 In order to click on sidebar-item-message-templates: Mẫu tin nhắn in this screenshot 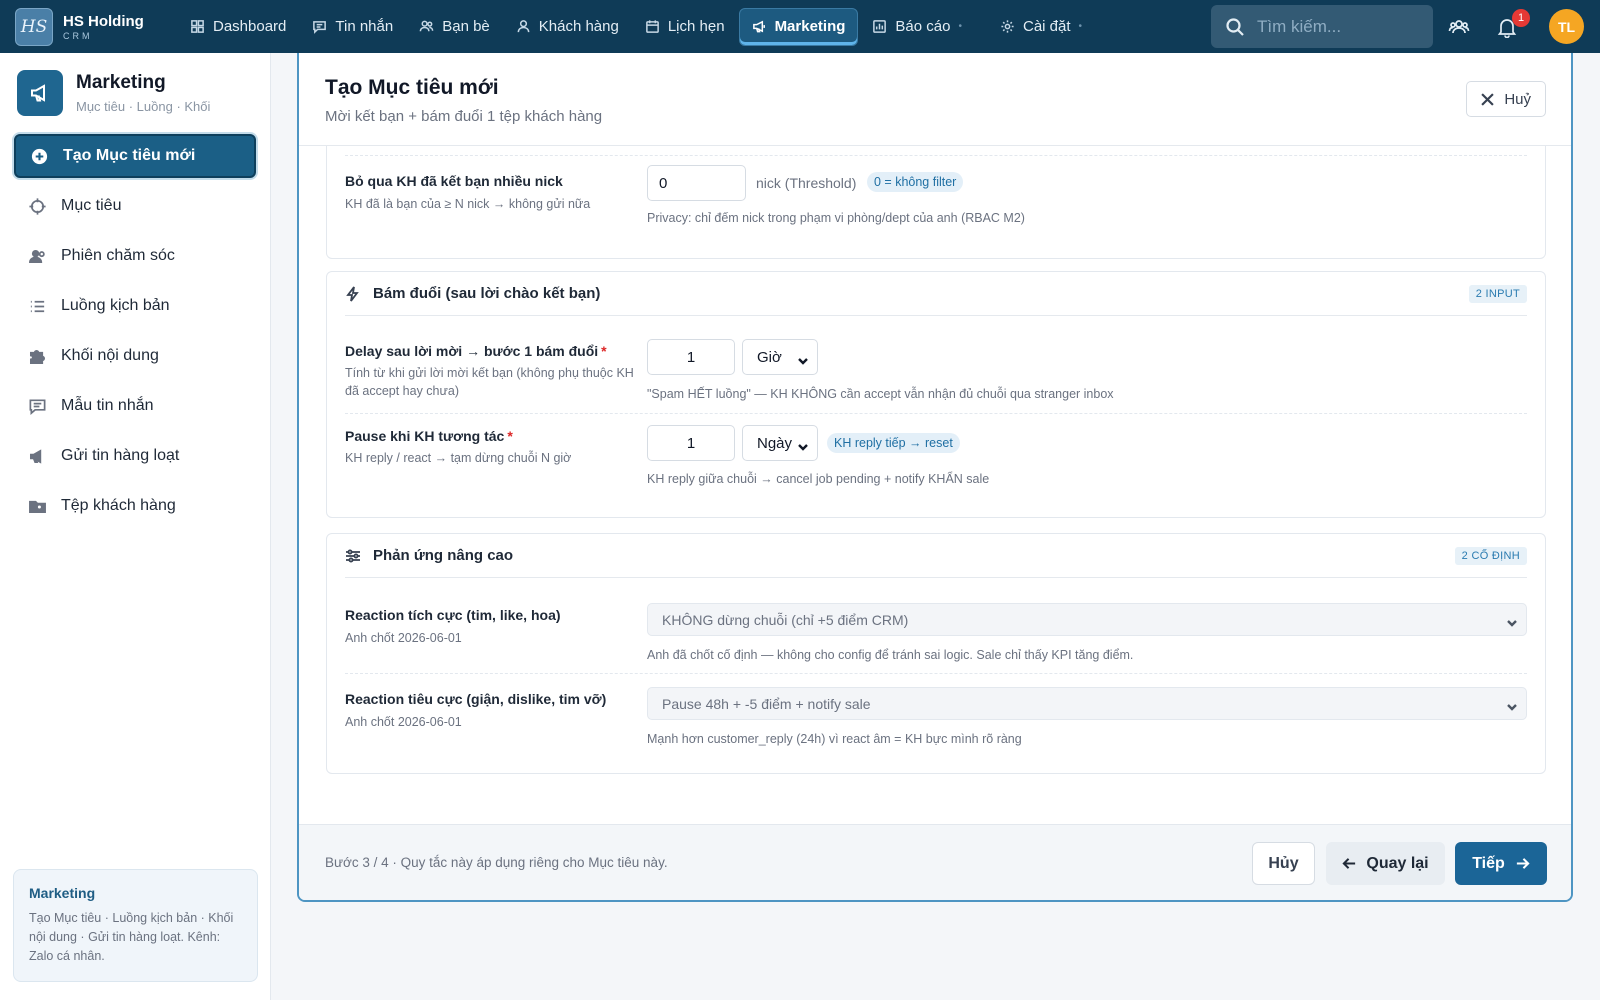, I will do `click(135, 406)`.